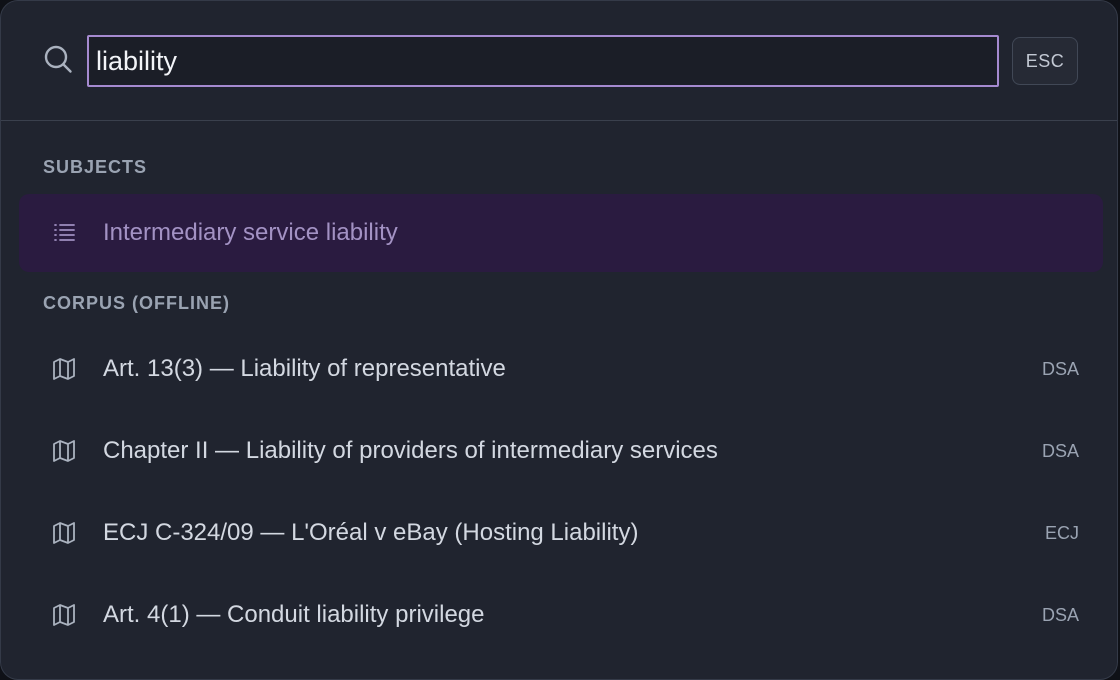 This screenshot has height=680, width=1120. What do you see at coordinates (58, 59) in the screenshot?
I see `search-icon` at bounding box center [58, 59].